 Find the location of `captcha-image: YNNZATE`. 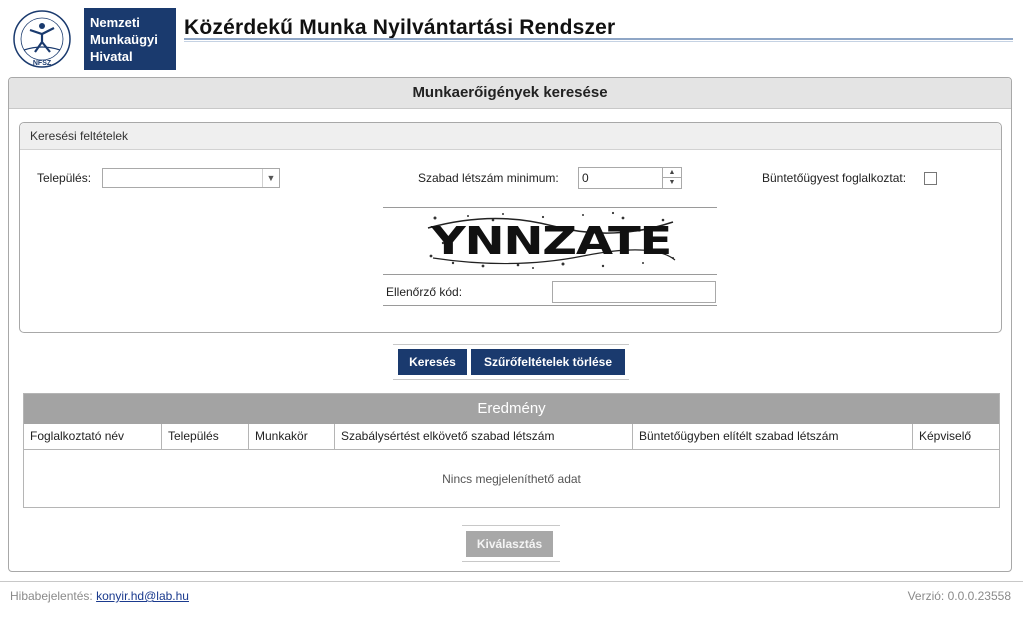

captcha-image: YNNZATE is located at coordinates (551, 240).